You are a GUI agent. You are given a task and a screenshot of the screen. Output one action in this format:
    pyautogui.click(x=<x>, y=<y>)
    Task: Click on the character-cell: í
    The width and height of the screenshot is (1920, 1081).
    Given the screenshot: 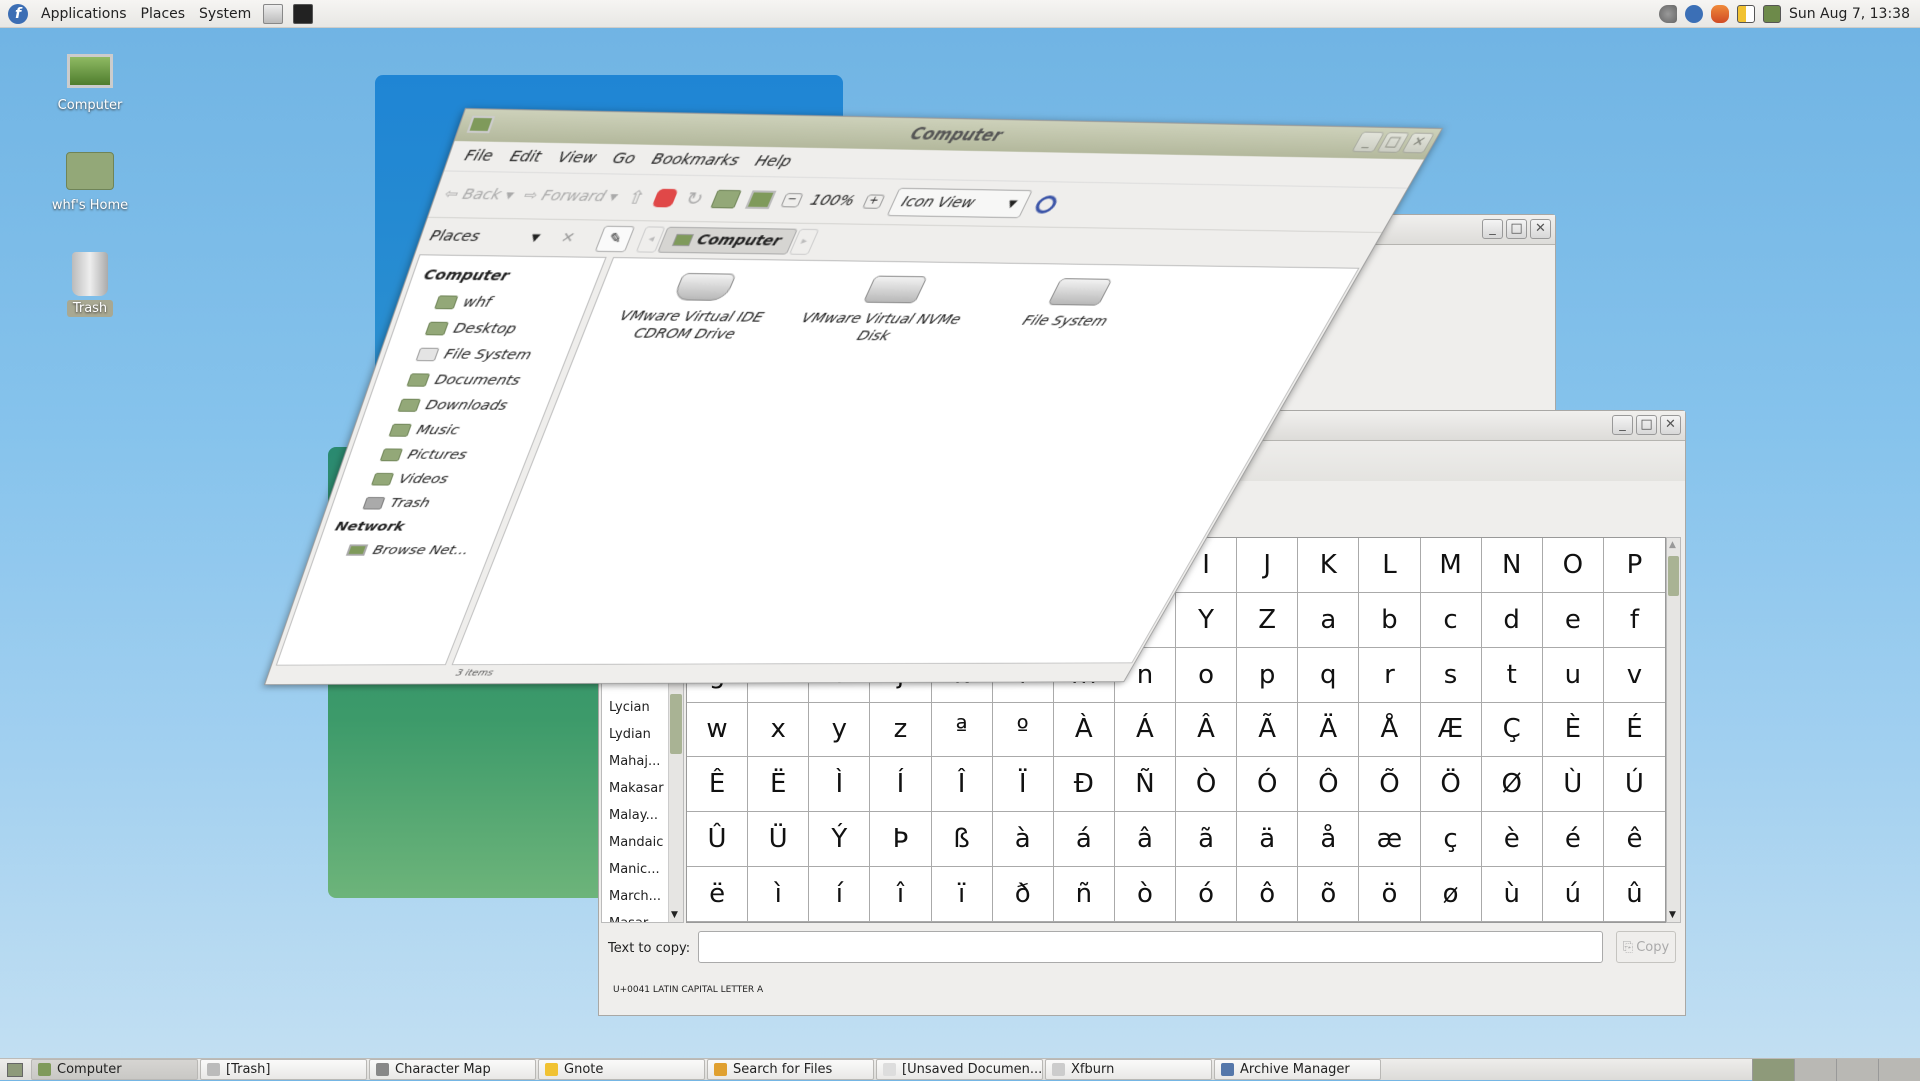 What is the action you would take?
    pyautogui.click(x=839, y=894)
    